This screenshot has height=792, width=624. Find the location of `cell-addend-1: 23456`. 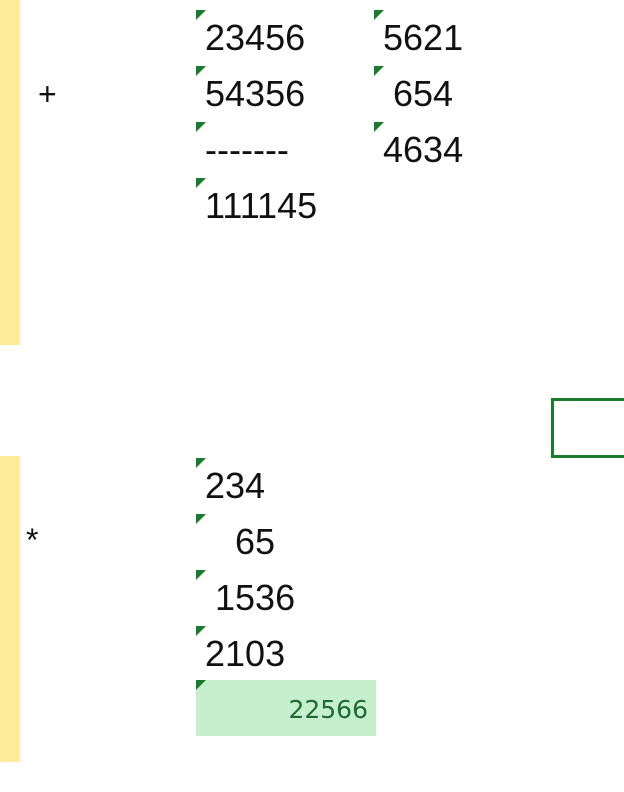

cell-addend-1: 23456 is located at coordinates (286, 38).